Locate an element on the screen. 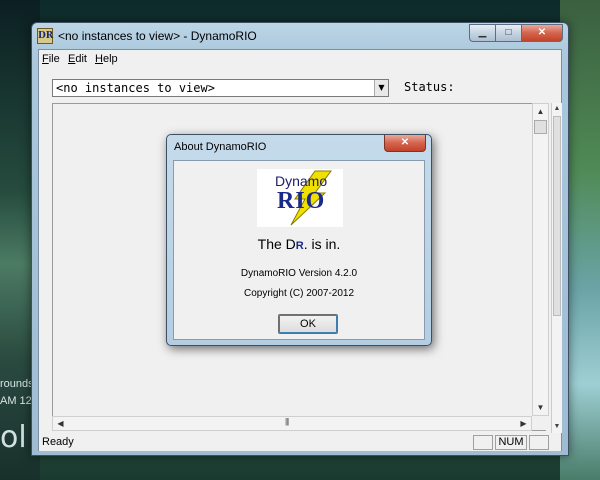 This screenshot has width=600, height=480. menu-help: Help is located at coordinates (106, 59).